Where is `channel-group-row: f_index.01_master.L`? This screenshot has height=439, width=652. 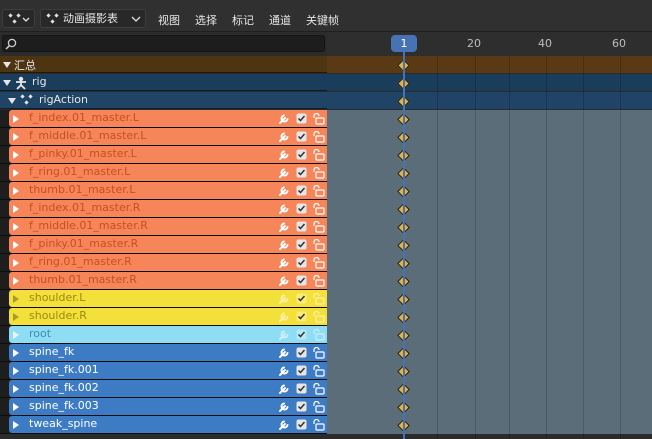
channel-group-row: f_index.01_master.L is located at coordinates (326, 119).